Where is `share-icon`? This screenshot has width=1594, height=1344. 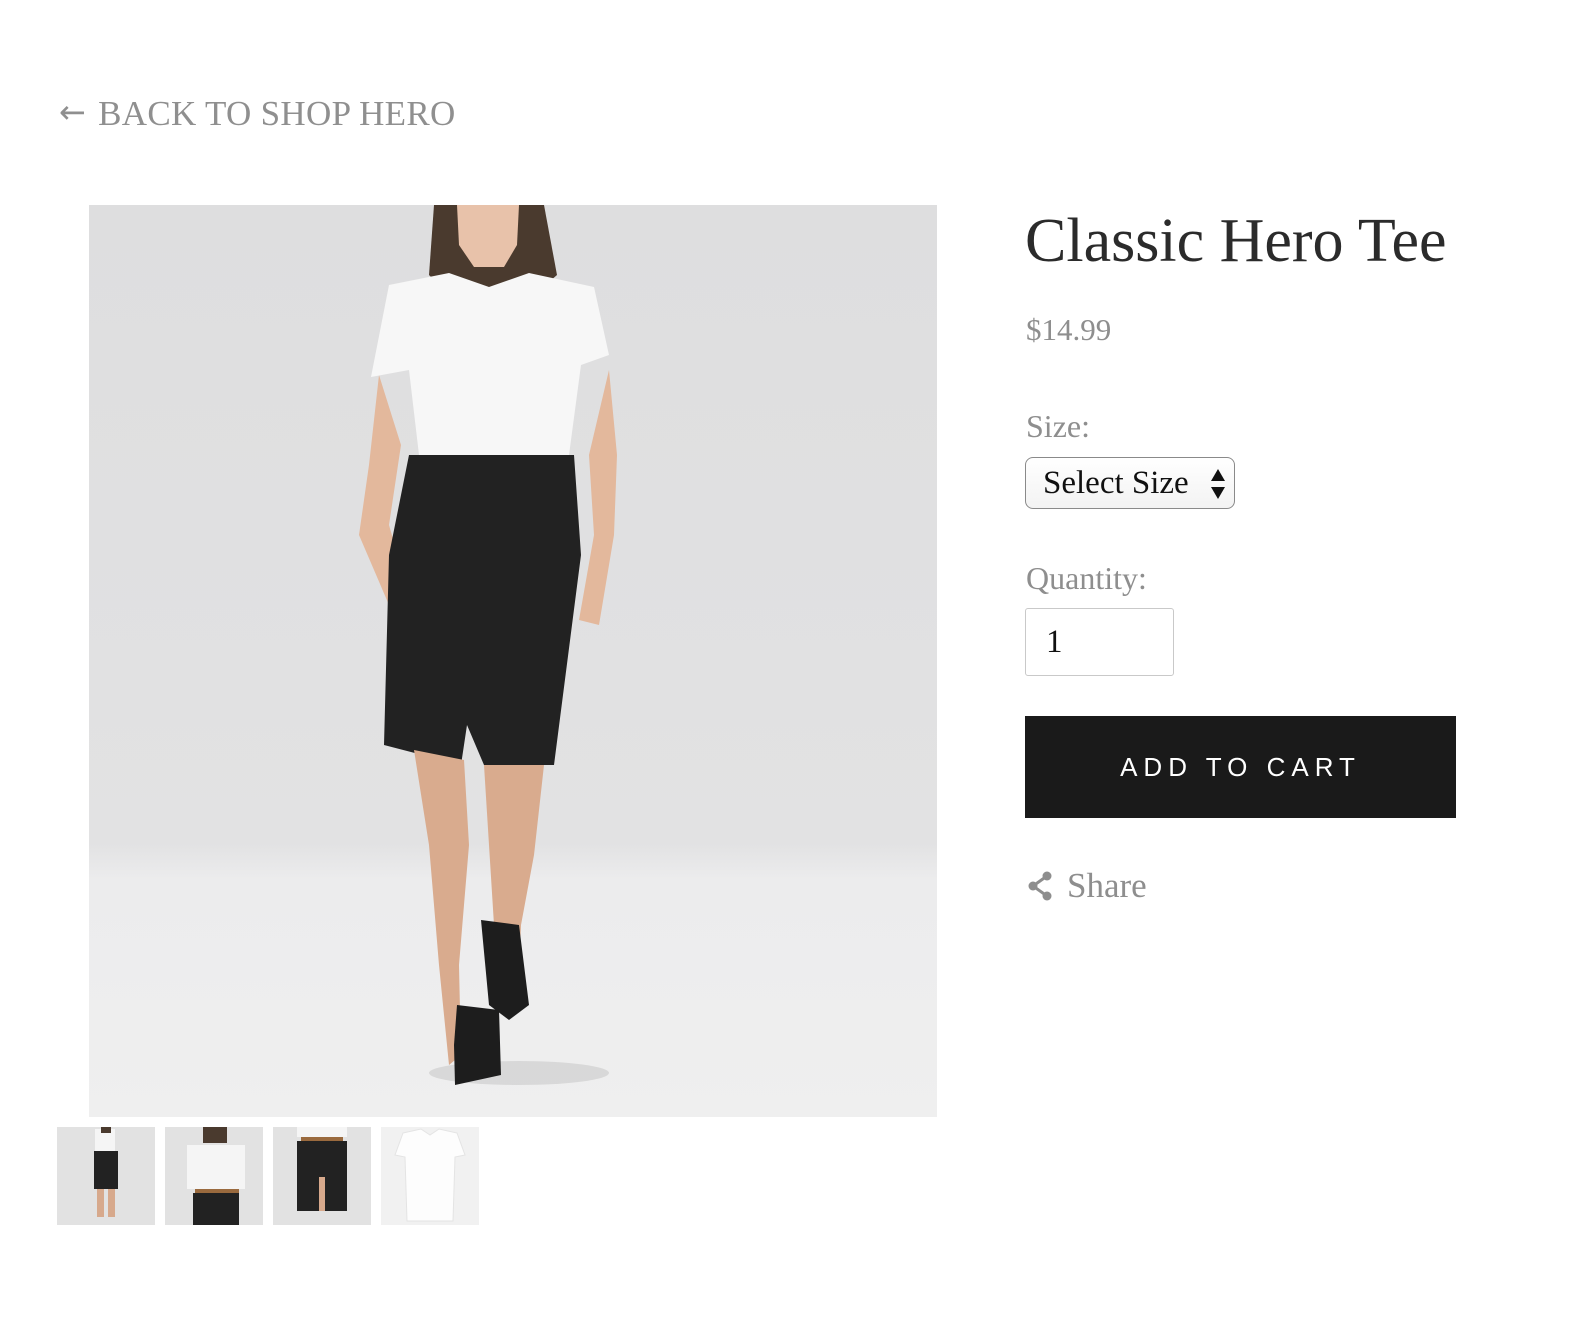
share-icon is located at coordinates (1040, 886).